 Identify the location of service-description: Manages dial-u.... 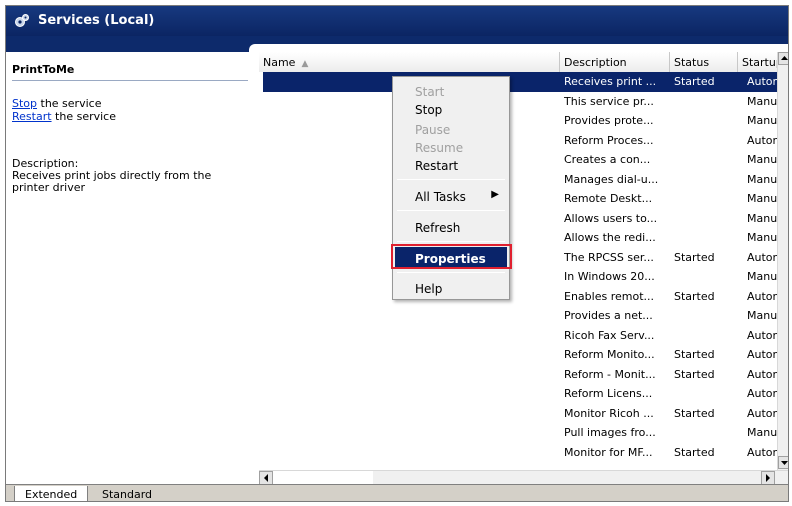
(611, 179).